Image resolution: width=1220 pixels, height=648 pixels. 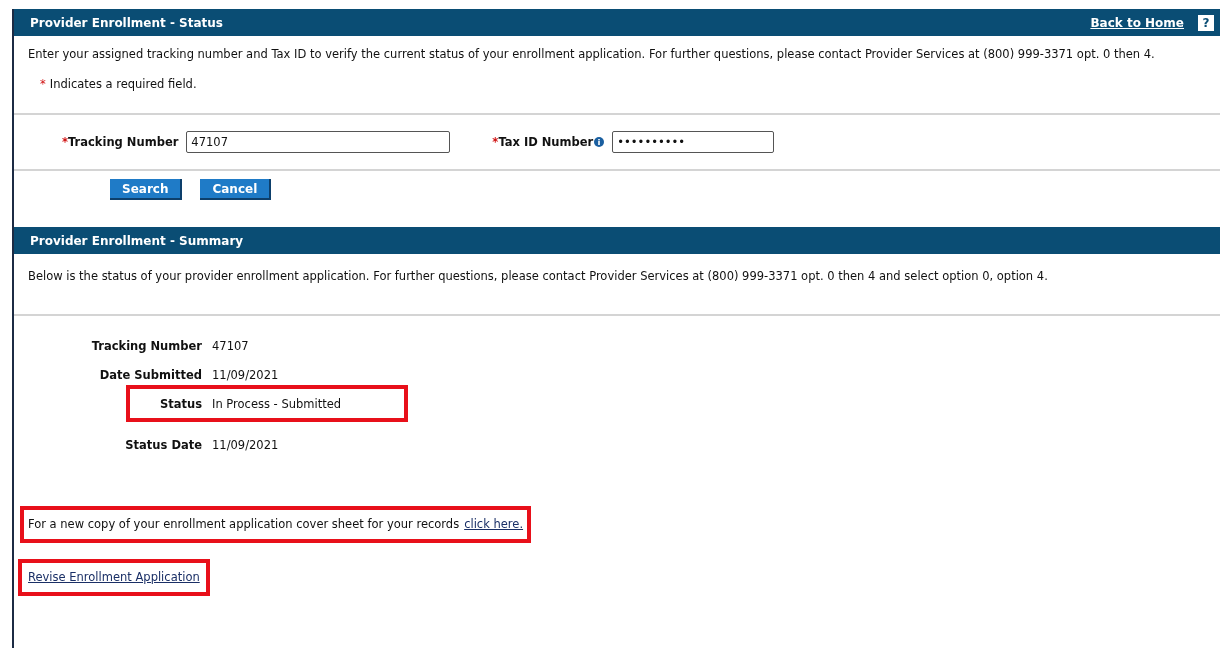 What do you see at coordinates (236, 190) in the screenshot?
I see `action-button: Cancel` at bounding box center [236, 190].